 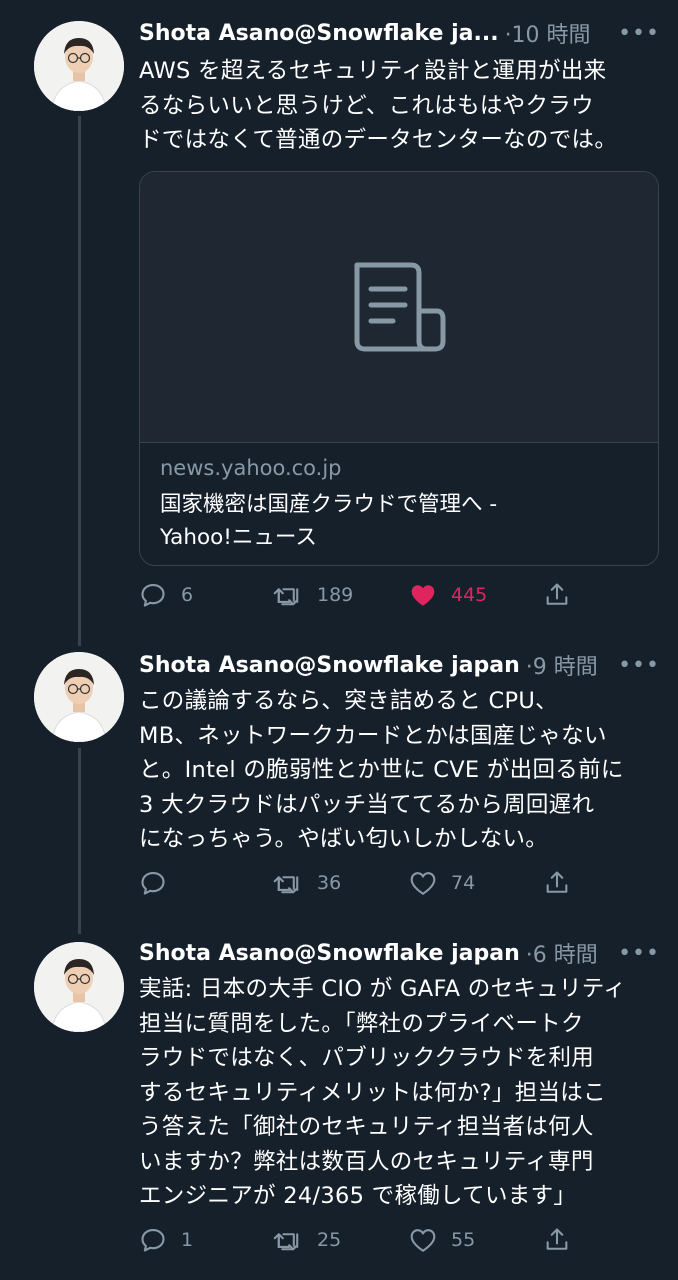 What do you see at coordinates (187, 1240) in the screenshot?
I see `reply-count: 1` at bounding box center [187, 1240].